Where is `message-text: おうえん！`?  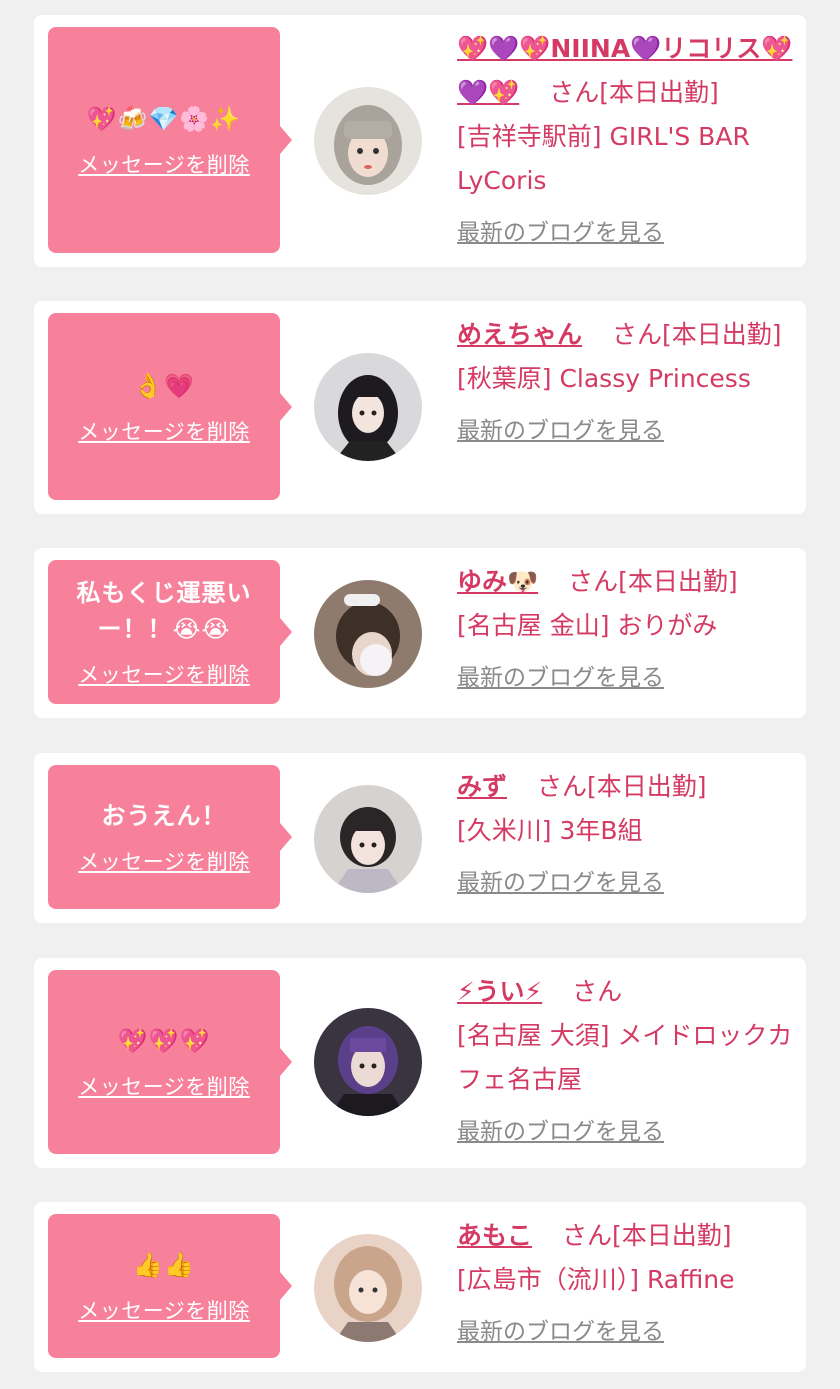
message-text: おうえん！ is located at coordinates (164, 816).